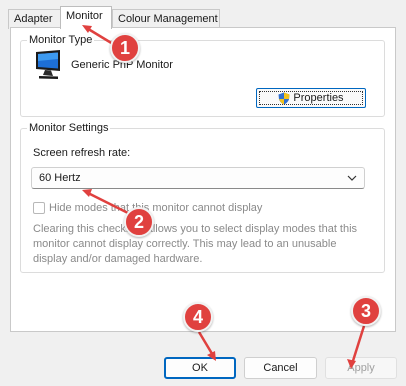 This screenshot has width=406, height=386. Describe the element at coordinates (366, 311) in the screenshot. I see `annotation-badge-3: 3` at that location.